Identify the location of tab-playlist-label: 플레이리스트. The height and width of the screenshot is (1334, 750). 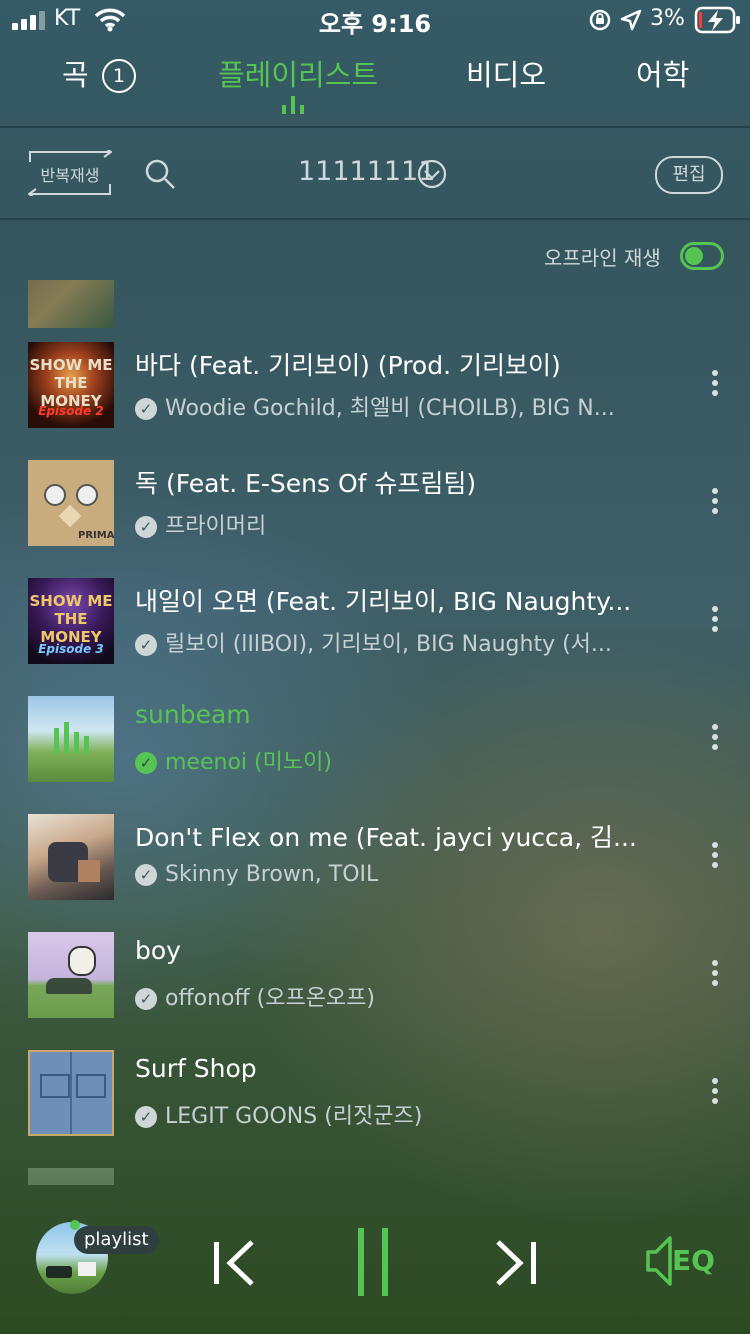
(298, 75).